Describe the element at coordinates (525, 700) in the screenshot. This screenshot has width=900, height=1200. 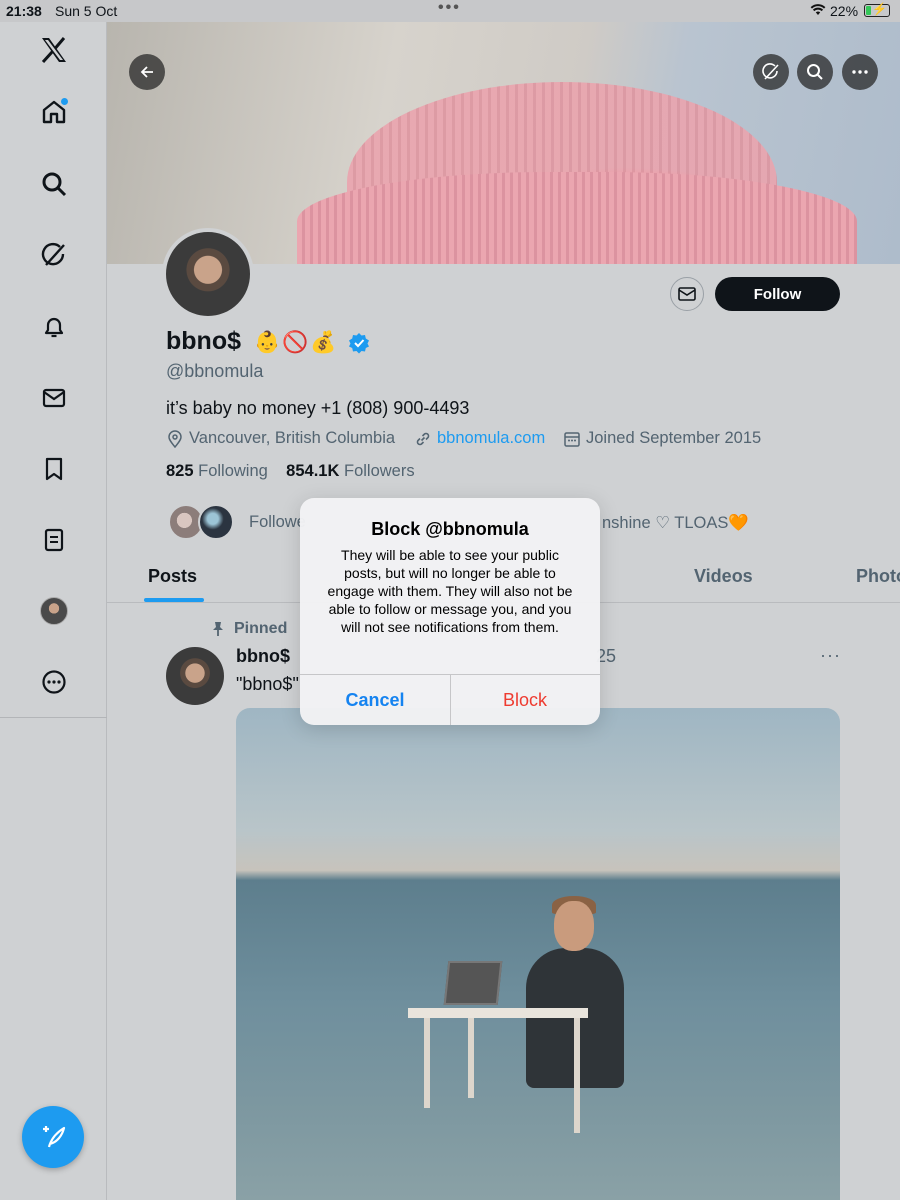
I see `block-button: Block` at that location.